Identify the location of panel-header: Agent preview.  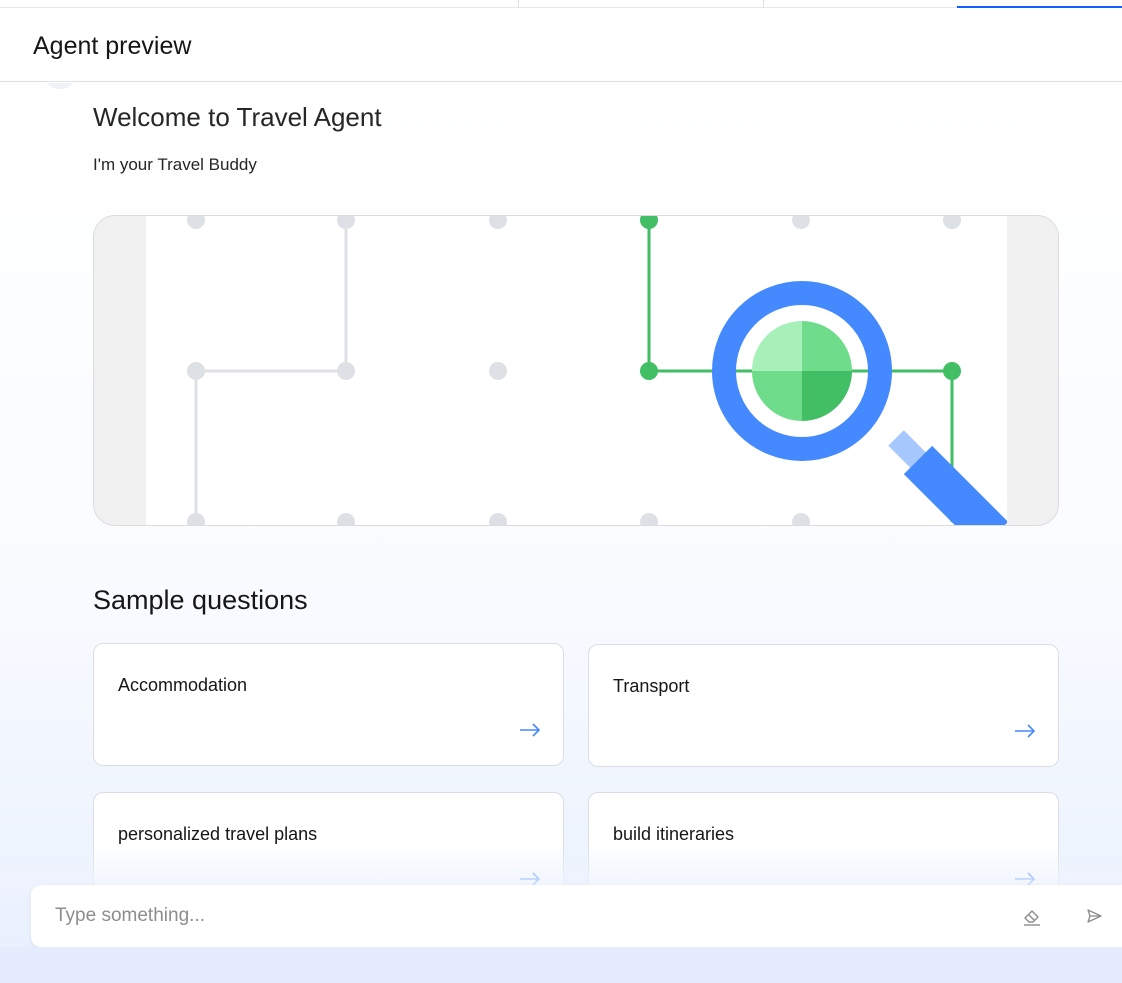
(561, 45).